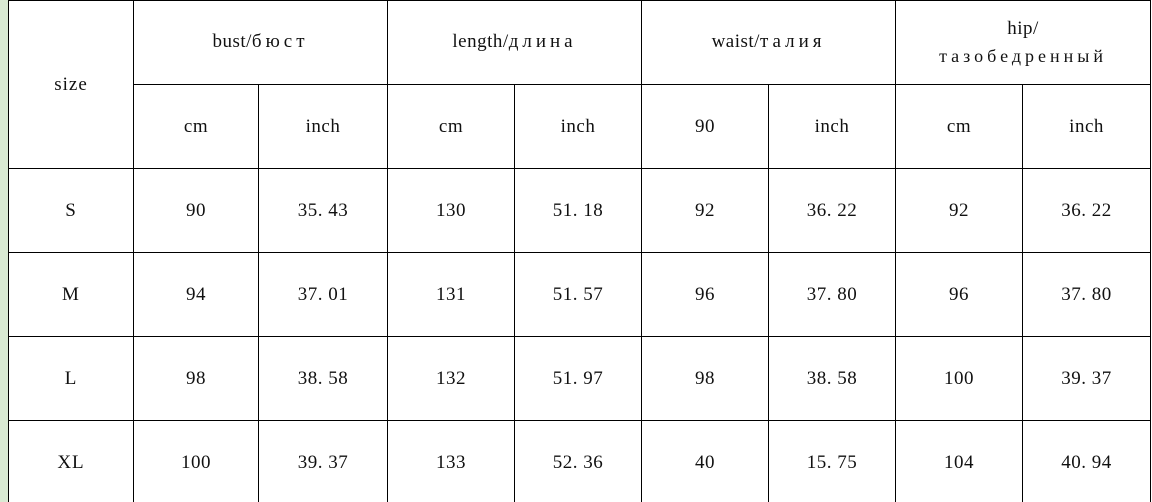 This screenshot has width=1152, height=502. Describe the element at coordinates (451, 461) in the screenshot. I see `cell-length-cm: 133` at that location.